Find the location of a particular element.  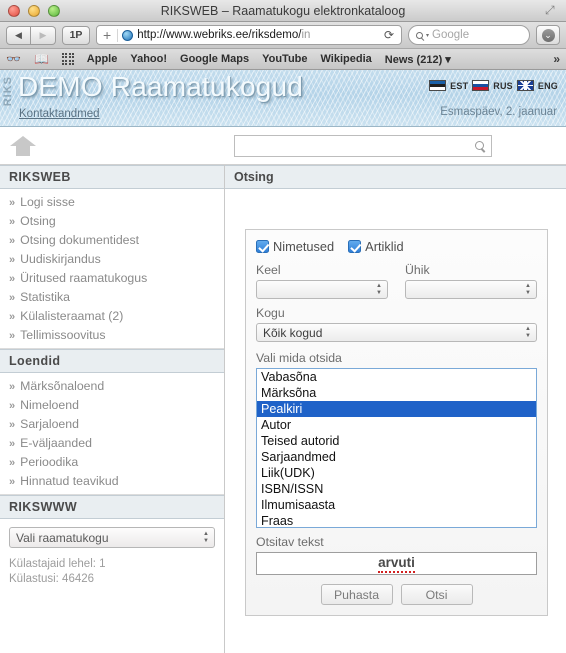

sidebar-item-kulalisteraamat: » Külalisteraamat (2) is located at coordinates (112, 315).